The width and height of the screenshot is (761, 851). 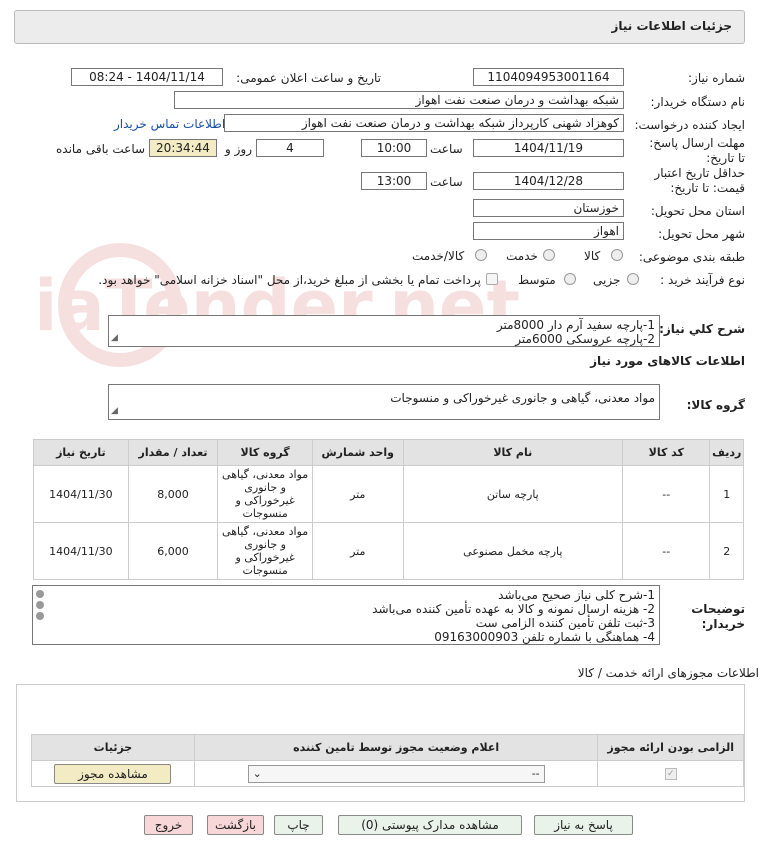 I want to click on goods-group-label: گروه کالا:, so click(x=715, y=405).